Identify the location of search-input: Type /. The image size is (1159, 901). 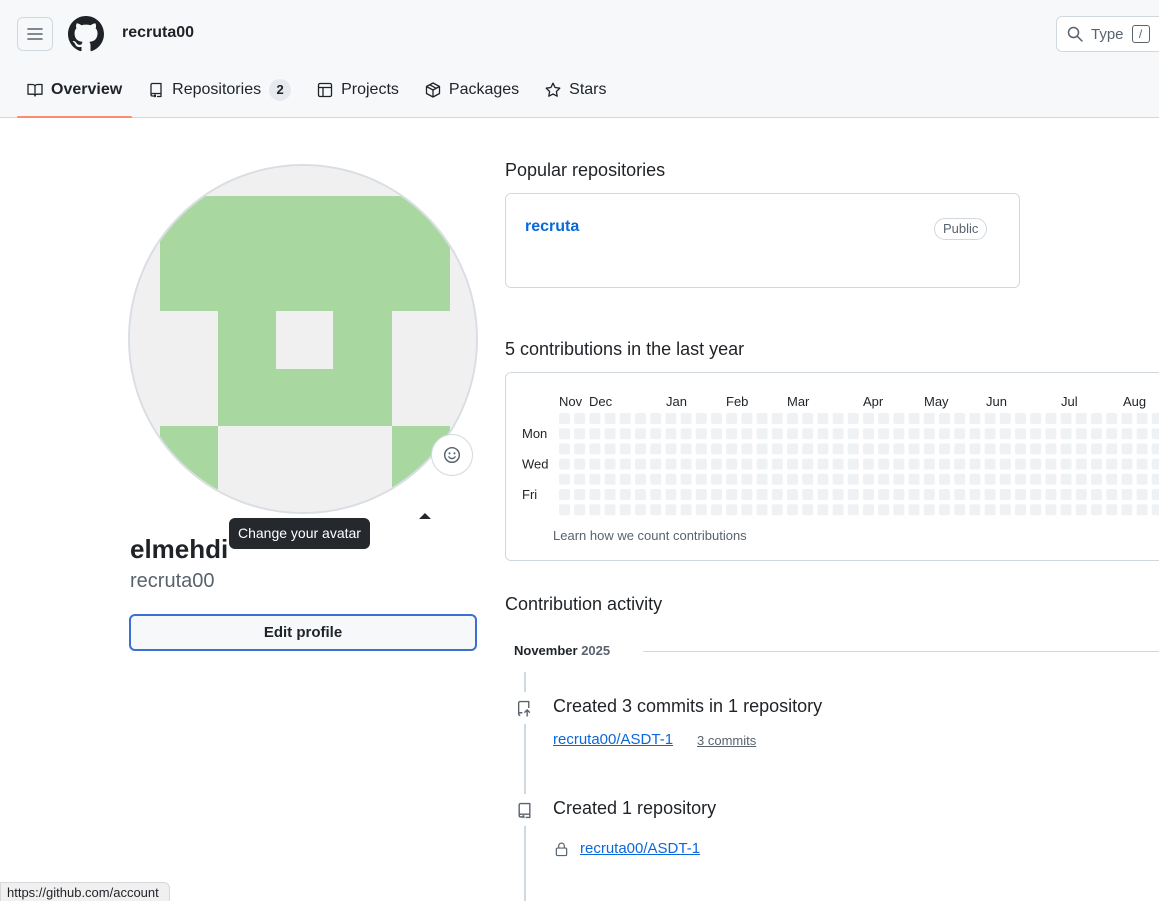
(1107, 34).